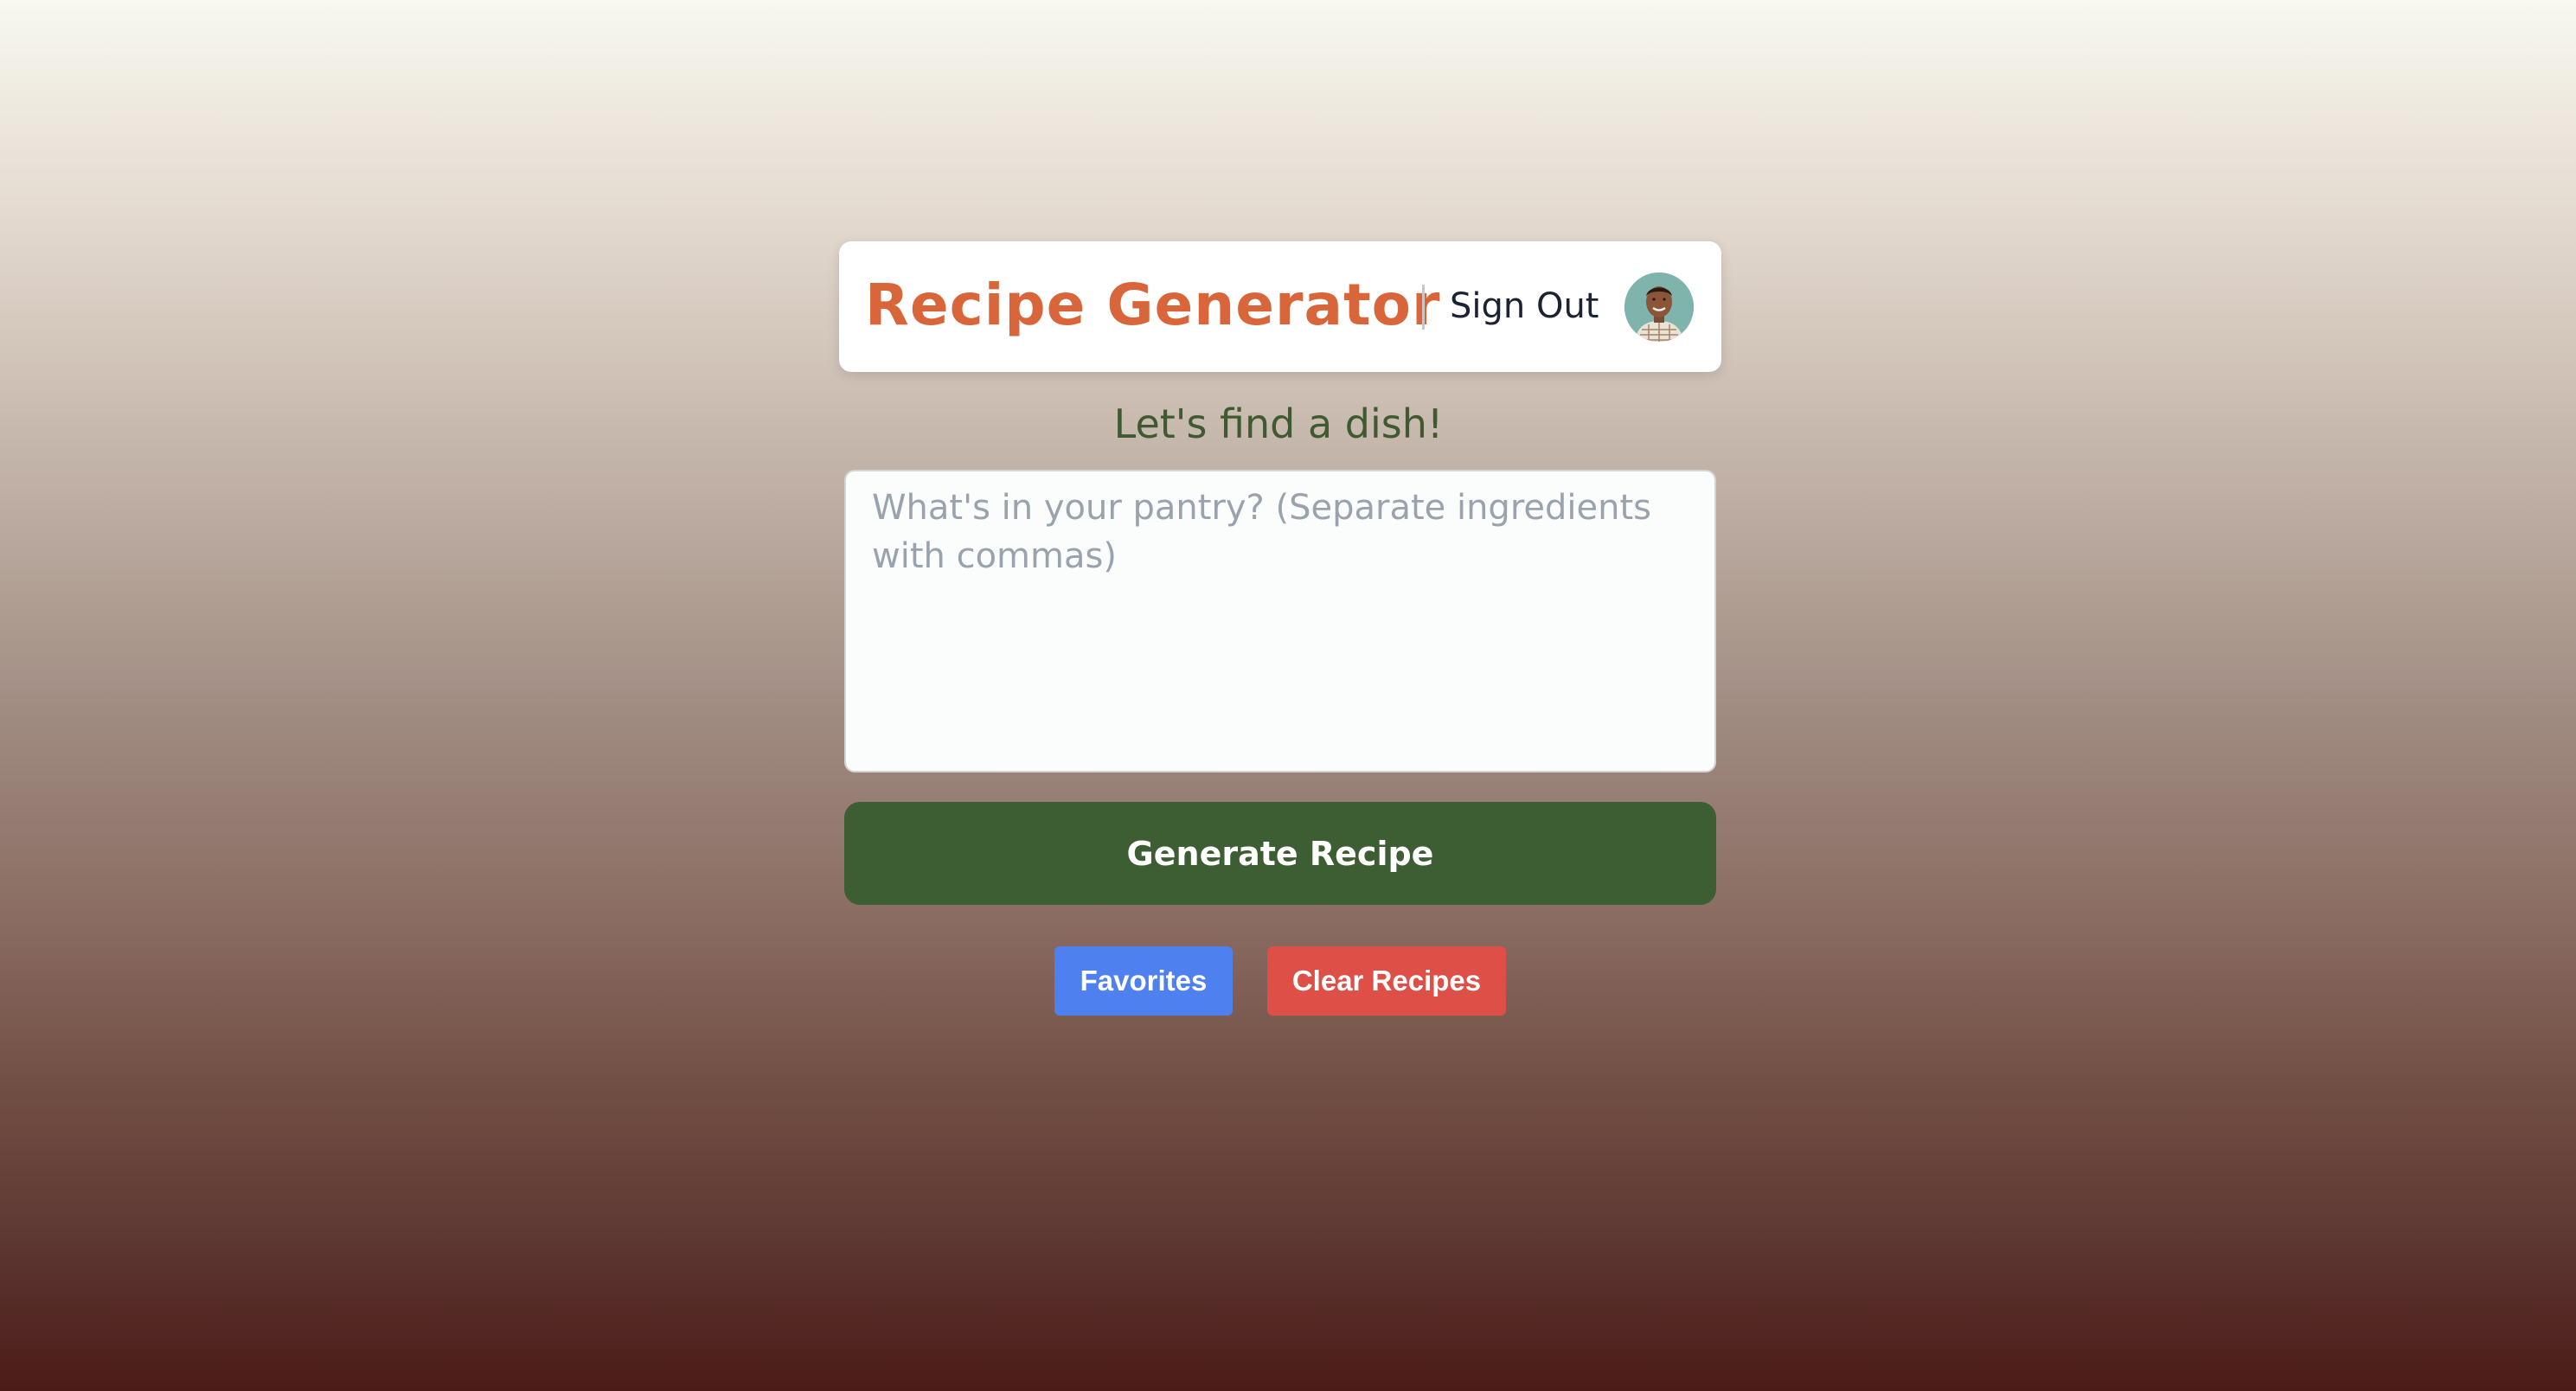 Image resolution: width=2576 pixels, height=1391 pixels. I want to click on favorites-button: Favorites, so click(1143, 981).